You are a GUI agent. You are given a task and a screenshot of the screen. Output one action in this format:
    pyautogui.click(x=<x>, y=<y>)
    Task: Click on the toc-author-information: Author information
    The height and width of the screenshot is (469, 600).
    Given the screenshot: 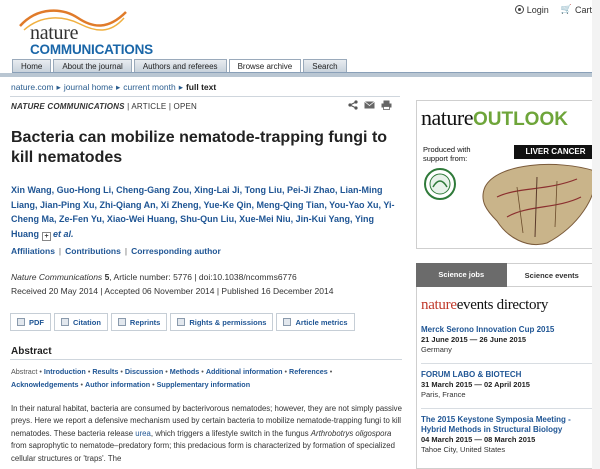 What is the action you would take?
    pyautogui.click(x=117, y=384)
    